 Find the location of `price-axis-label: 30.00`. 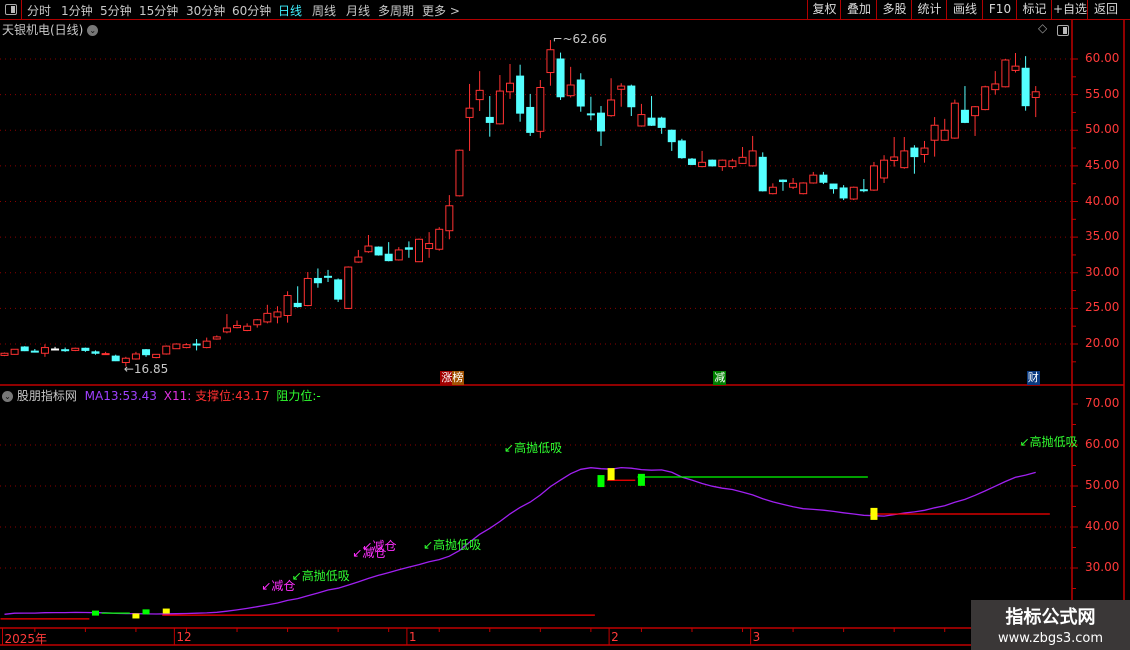

price-axis-label: 30.00 is located at coordinates (1102, 271).